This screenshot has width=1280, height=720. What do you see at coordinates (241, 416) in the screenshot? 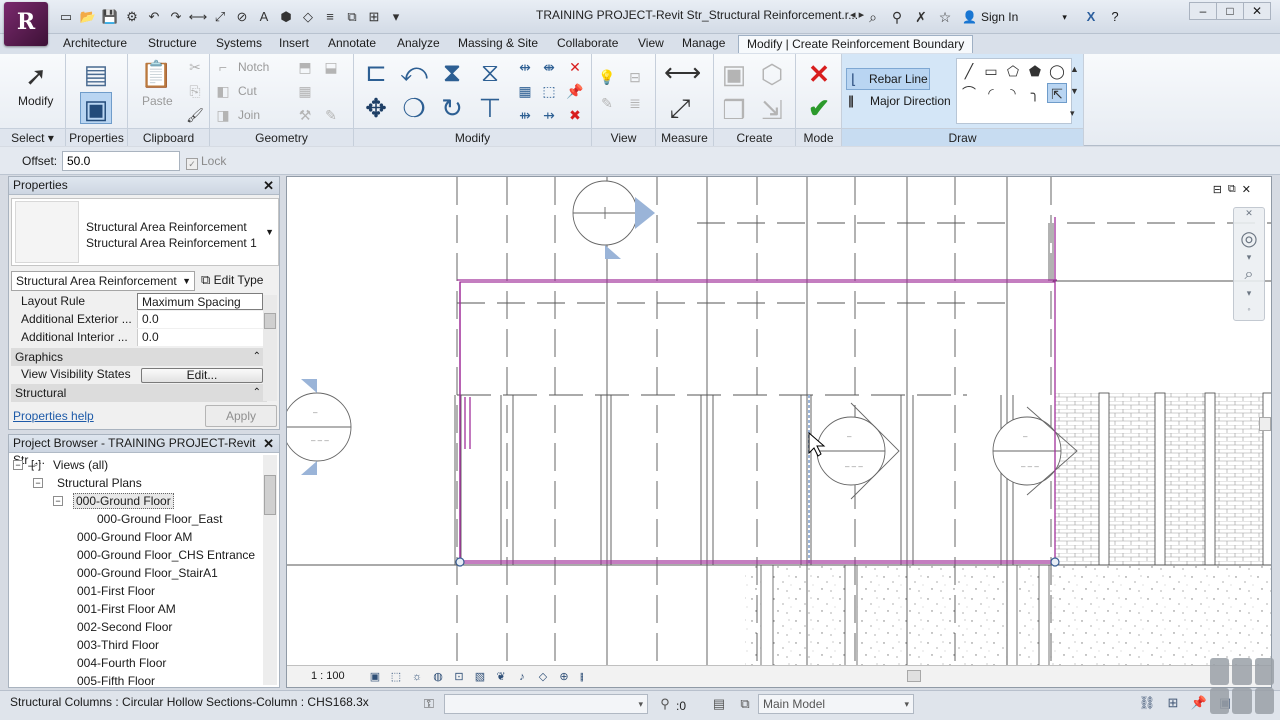
I see `apply-button: Apply` at bounding box center [241, 416].